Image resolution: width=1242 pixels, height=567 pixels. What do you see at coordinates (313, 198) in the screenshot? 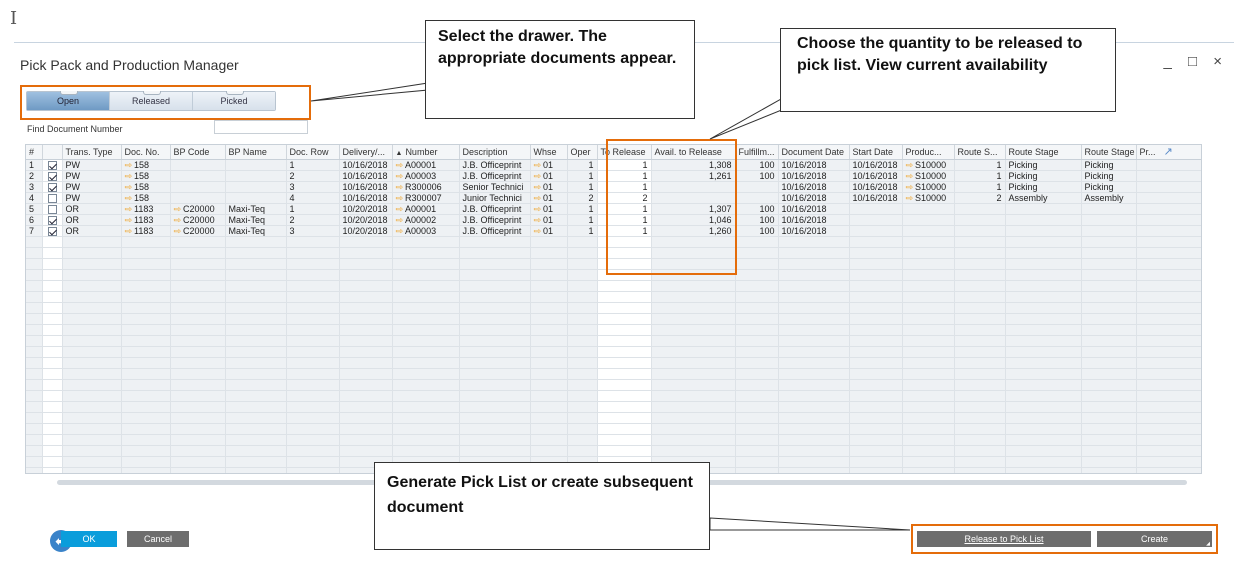
I see `table-cell: 4` at bounding box center [313, 198].